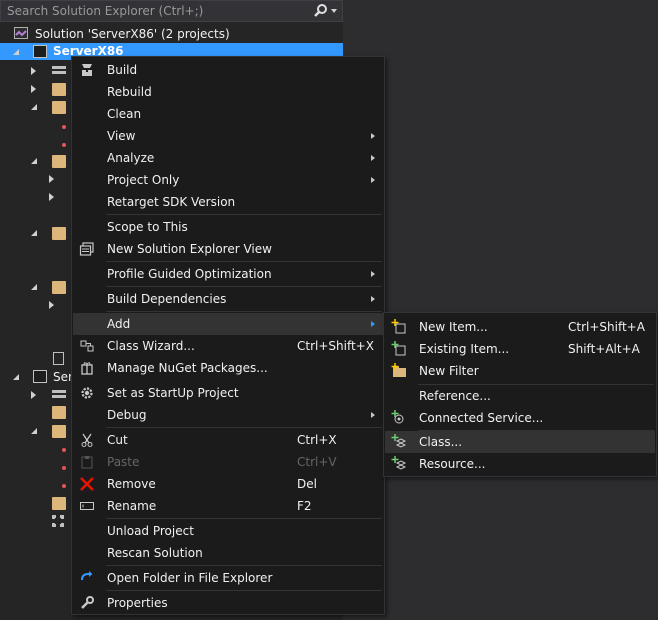  I want to click on menu-item-clean: Clean, so click(228, 114).